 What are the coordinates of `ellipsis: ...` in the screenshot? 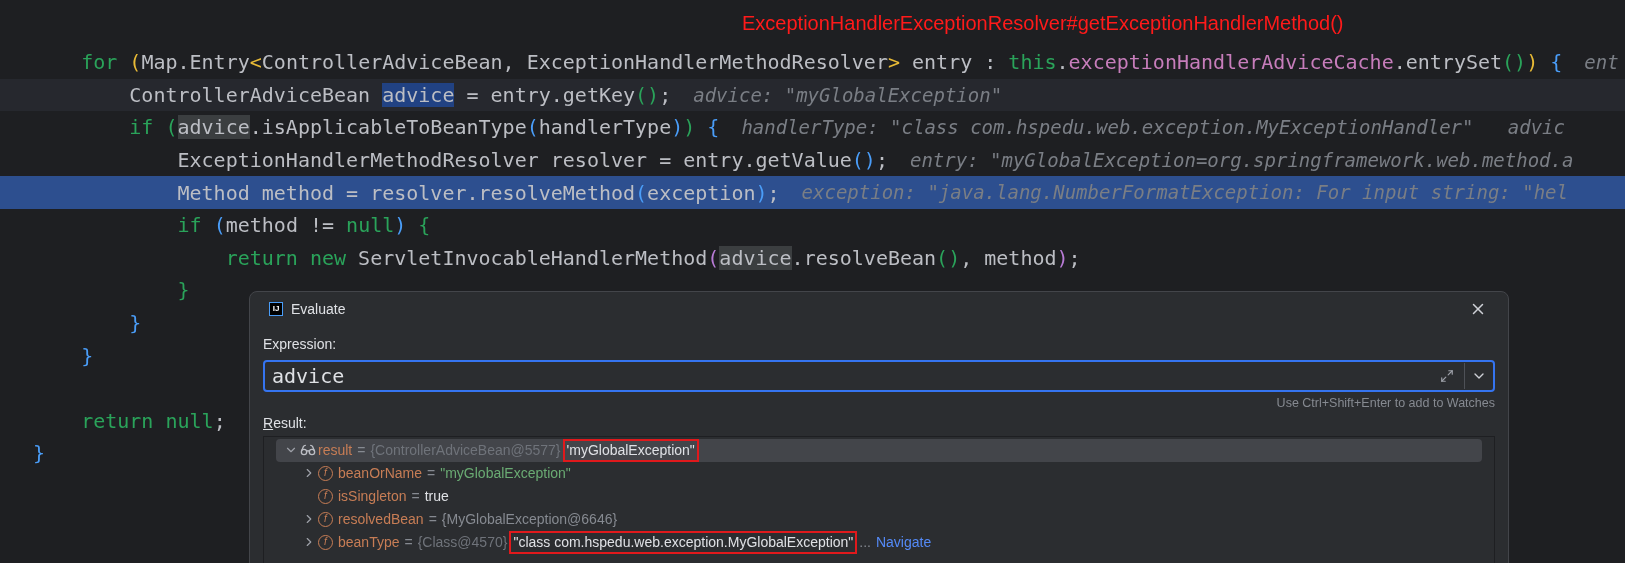 It's located at (865, 542).